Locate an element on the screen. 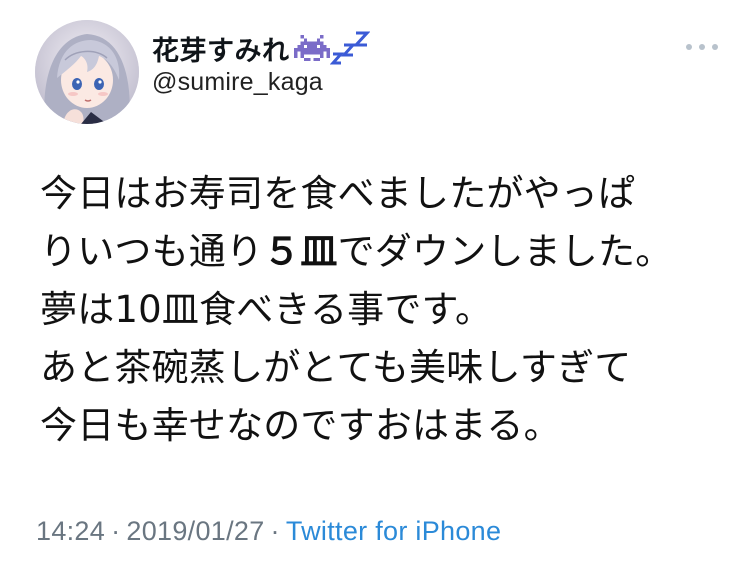 Image resolution: width=750 pixels, height=574 pixels. avatar is located at coordinates (87, 72).